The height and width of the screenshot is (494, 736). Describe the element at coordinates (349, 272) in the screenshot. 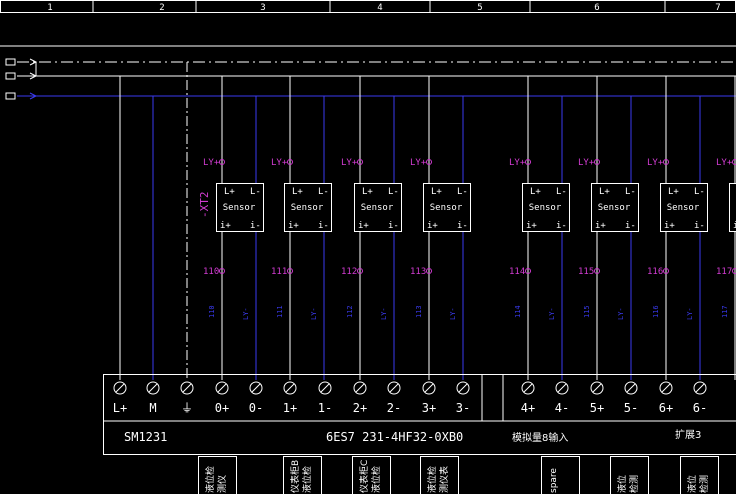

I see `wire-number: 112` at that location.